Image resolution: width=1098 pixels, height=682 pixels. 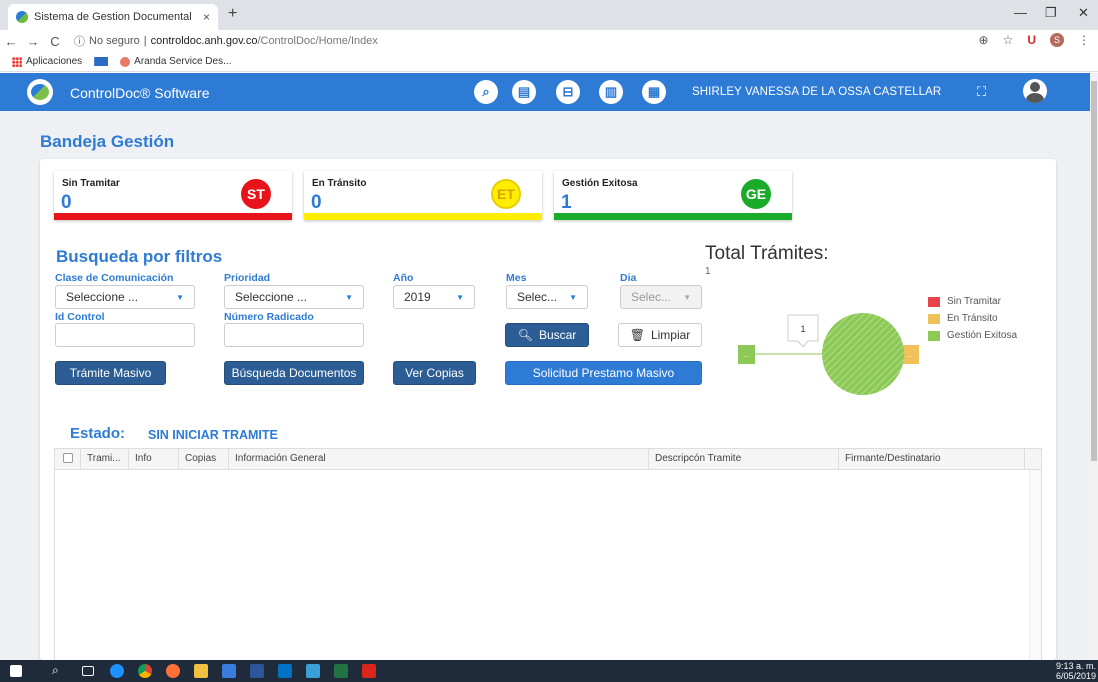 I want to click on col-informacion-general: Información General, so click(x=439, y=459).